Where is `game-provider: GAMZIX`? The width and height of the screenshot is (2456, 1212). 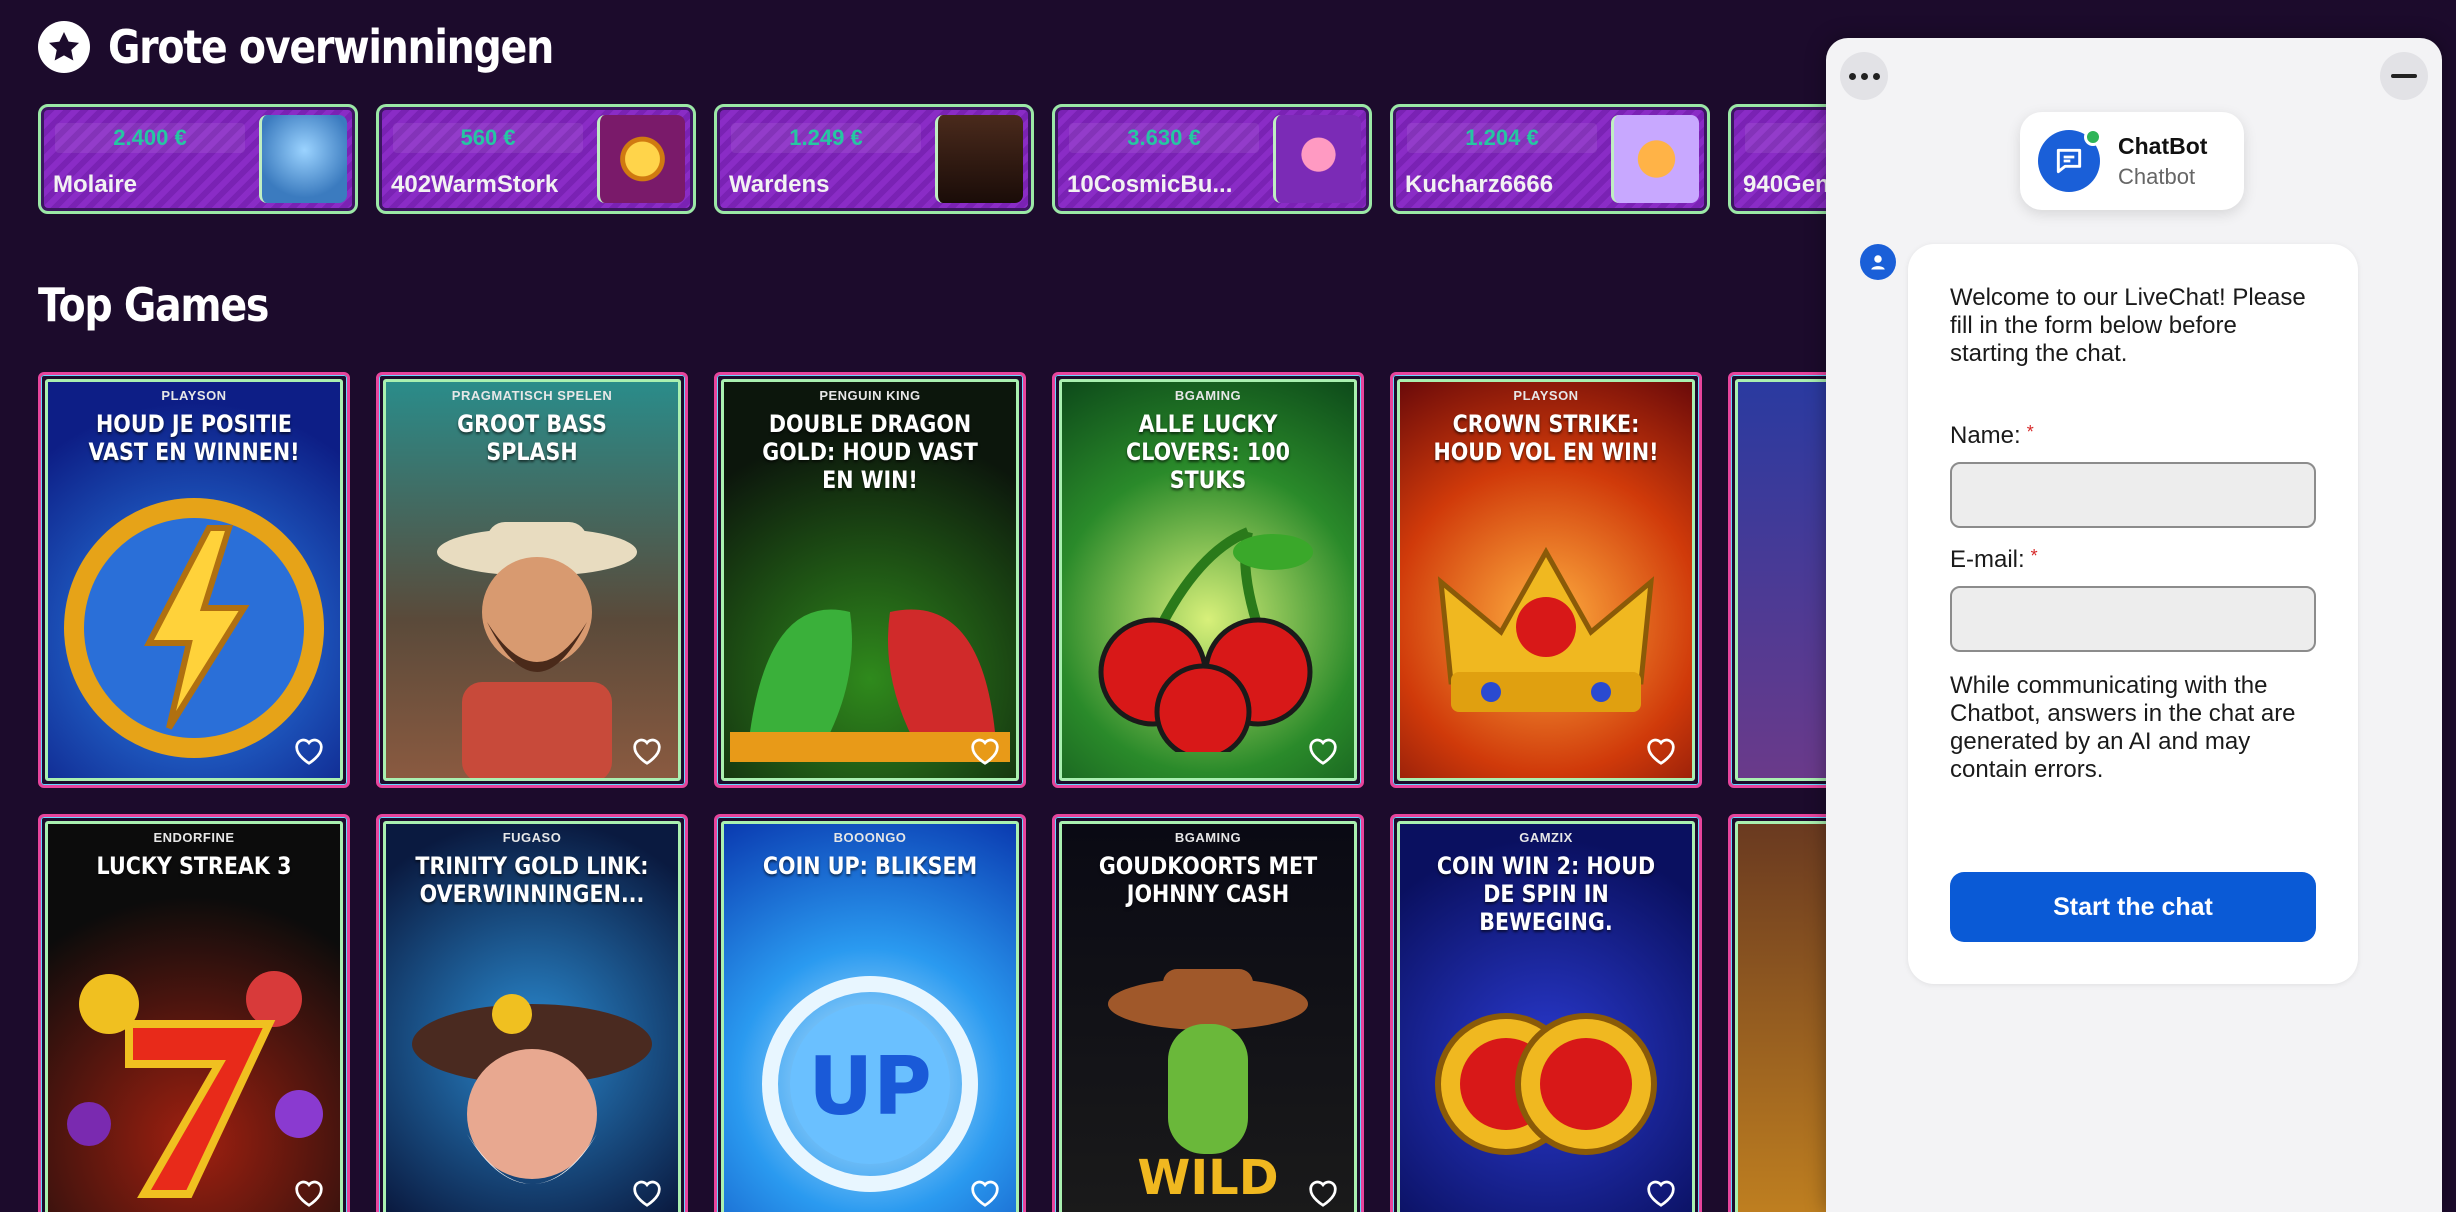
game-provider: GAMZIX is located at coordinates (1546, 837).